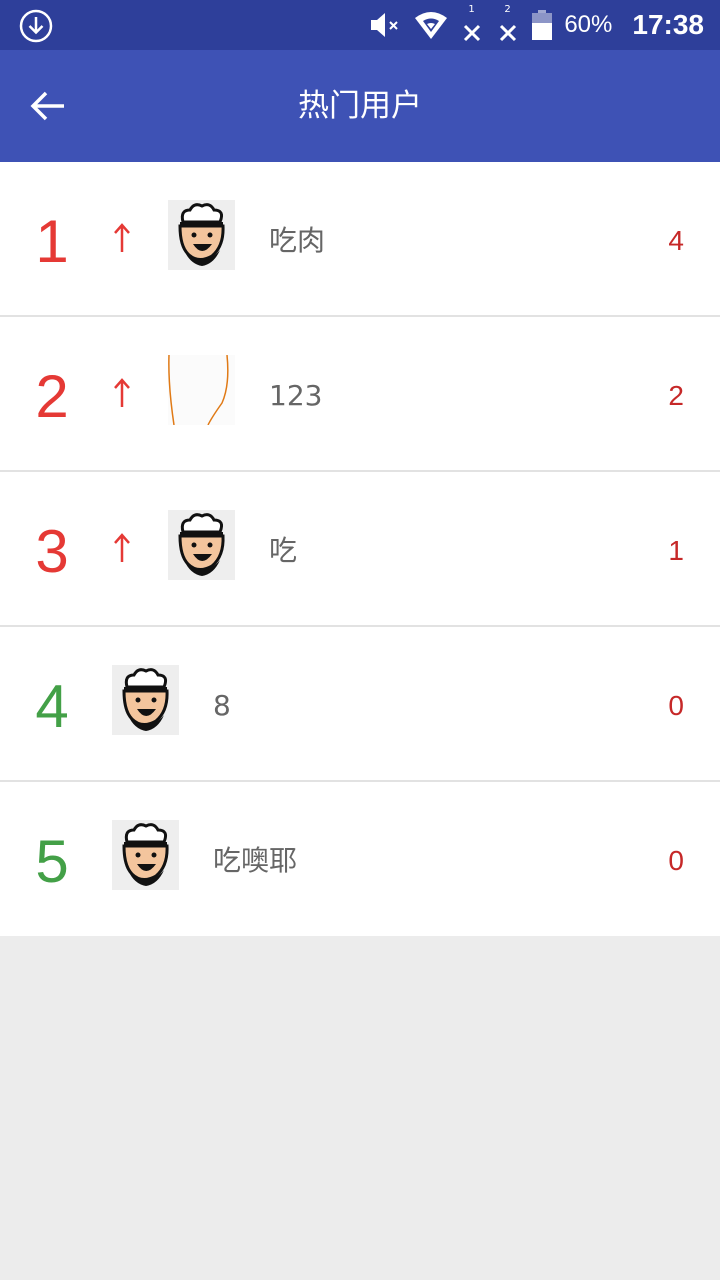 Image resolution: width=720 pixels, height=1280 pixels. What do you see at coordinates (36, 26) in the screenshot?
I see `download-icon` at bounding box center [36, 26].